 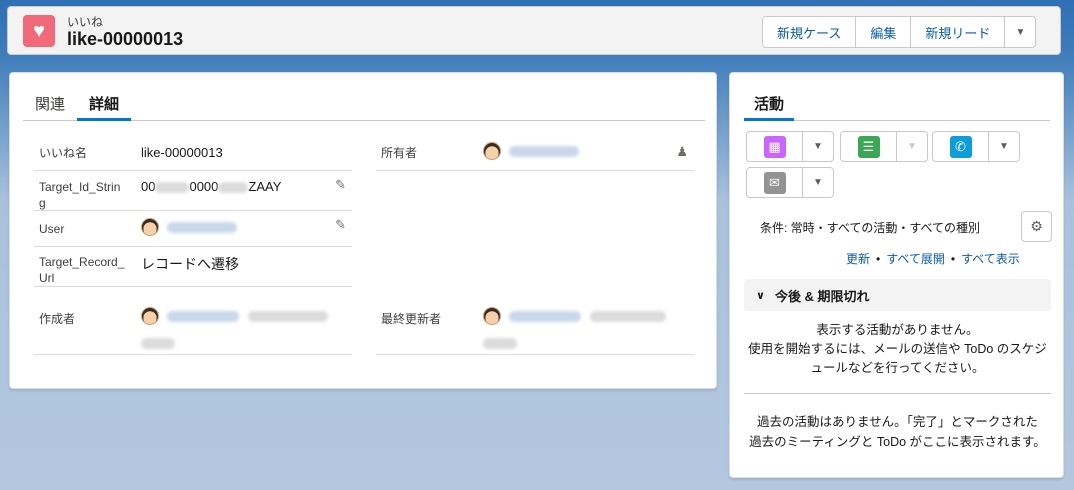 I want to click on message-line: 過去の活動はありません。「完了」とマークされた, so click(x=897, y=422).